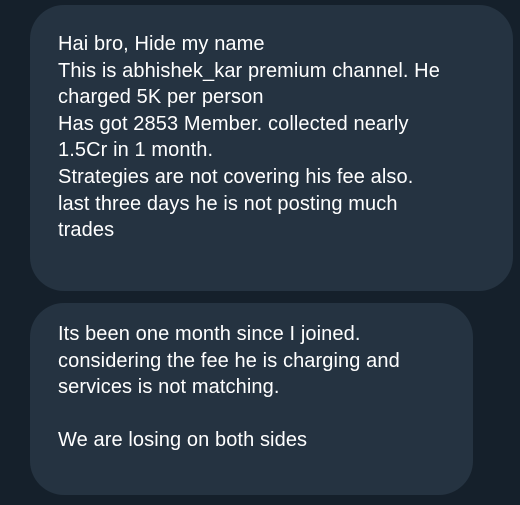 This screenshot has height=505, width=520. I want to click on message-text-line: This is abhishek_kar premium channel. He, so click(249, 70).